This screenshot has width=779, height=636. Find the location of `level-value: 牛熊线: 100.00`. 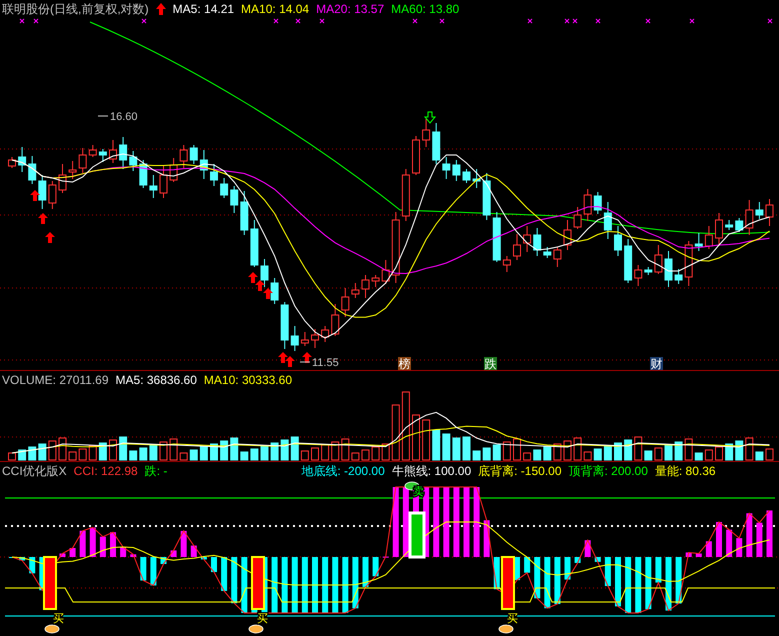

level-value: 牛熊线: 100.00 is located at coordinates (432, 471).